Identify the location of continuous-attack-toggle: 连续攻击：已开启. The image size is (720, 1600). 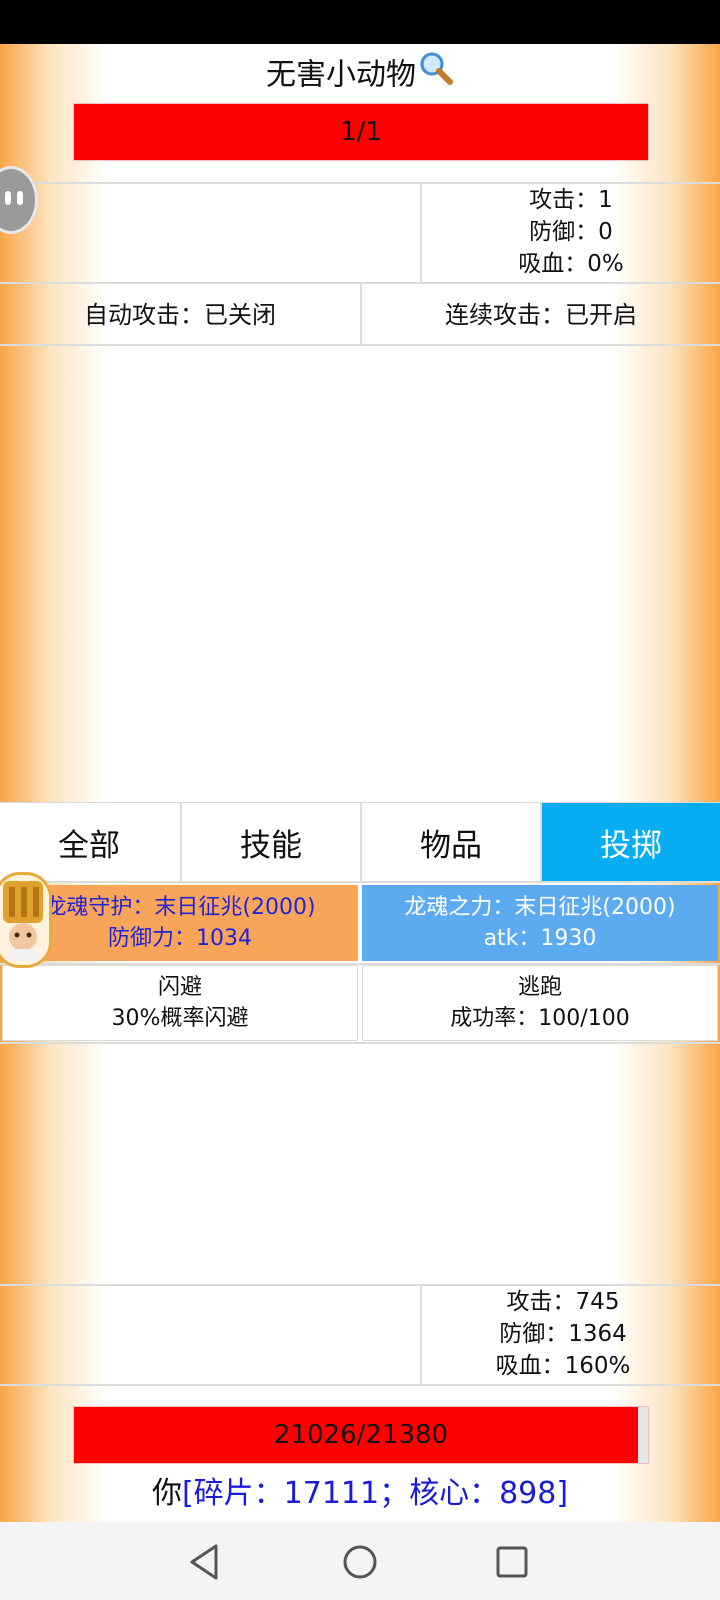
(541, 312).